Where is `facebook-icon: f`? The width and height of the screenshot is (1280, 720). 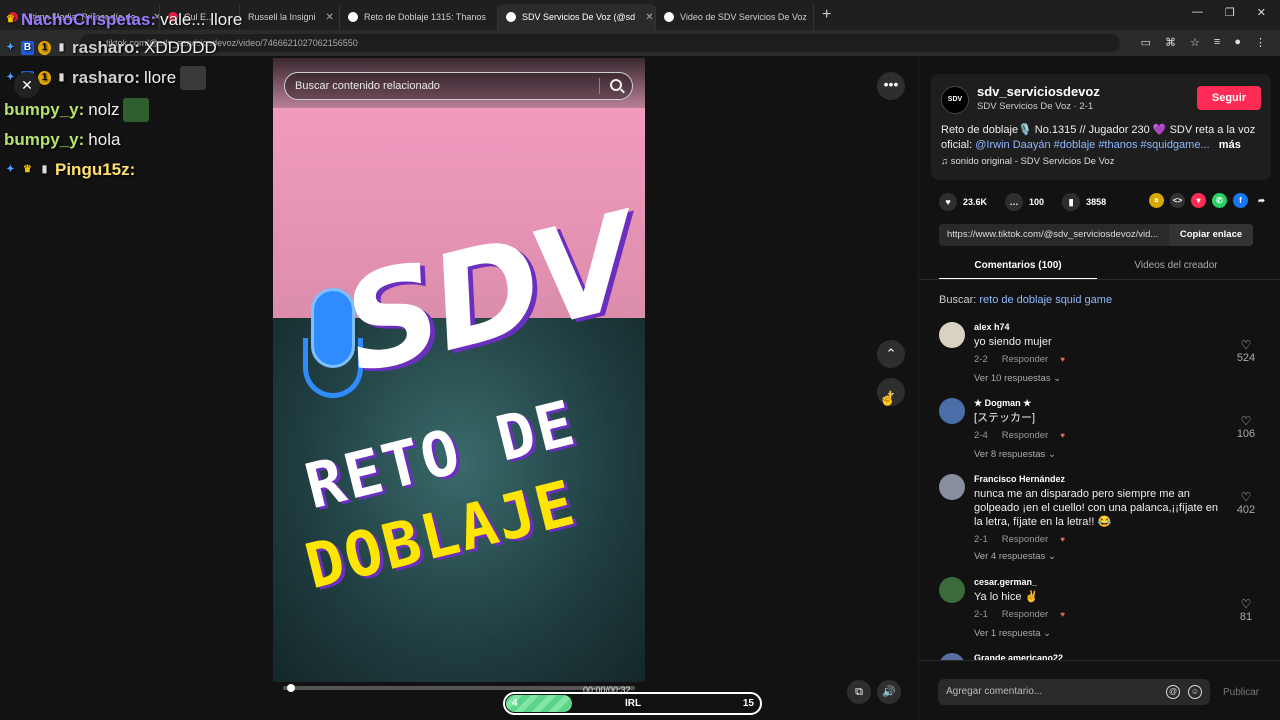 facebook-icon: f is located at coordinates (1240, 200).